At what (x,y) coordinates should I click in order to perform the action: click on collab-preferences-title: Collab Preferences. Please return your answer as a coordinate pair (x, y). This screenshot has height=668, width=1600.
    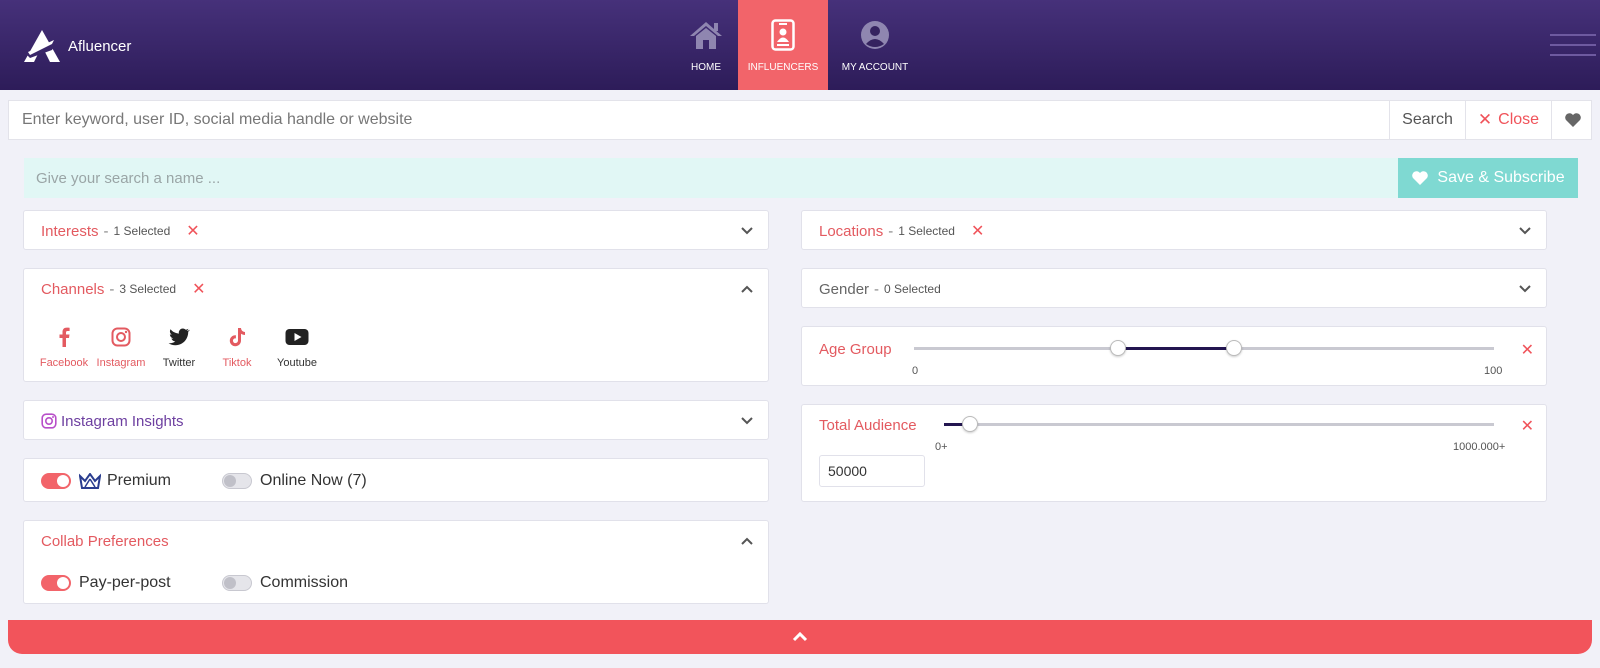
    Looking at the image, I should click on (105, 541).